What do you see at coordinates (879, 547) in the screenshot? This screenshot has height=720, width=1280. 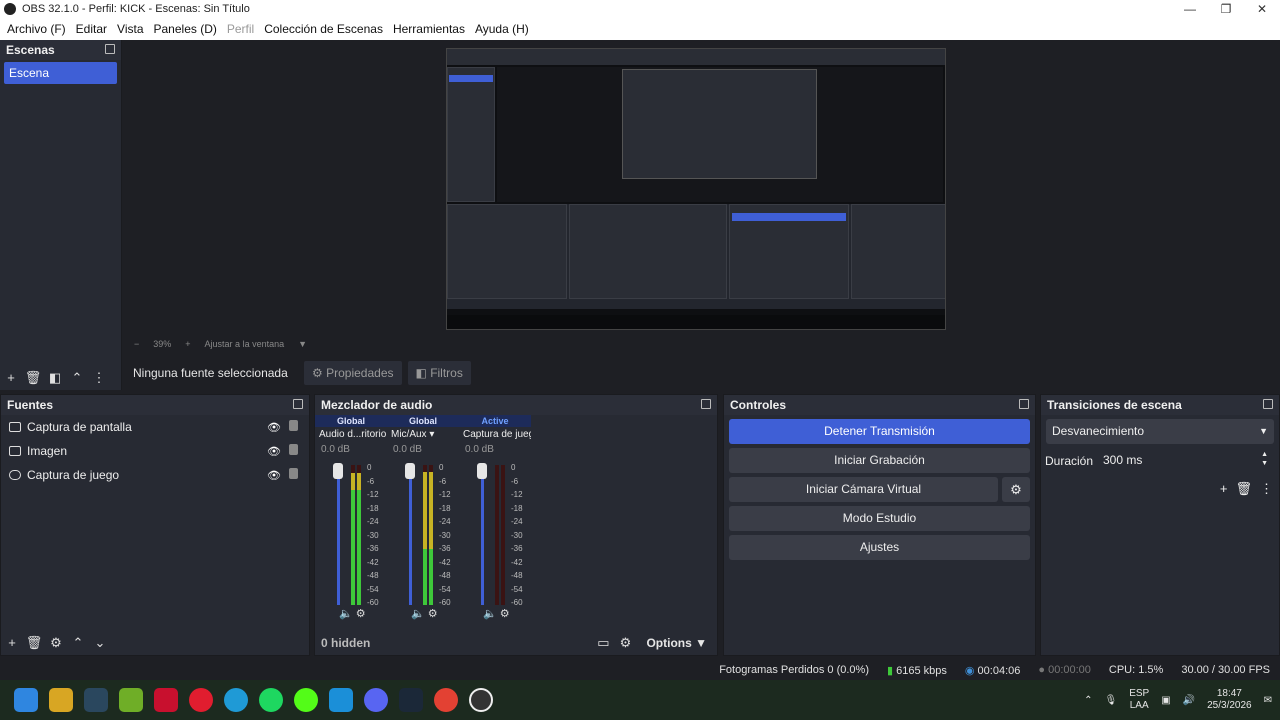 I see `settings-button: Ajustes` at bounding box center [879, 547].